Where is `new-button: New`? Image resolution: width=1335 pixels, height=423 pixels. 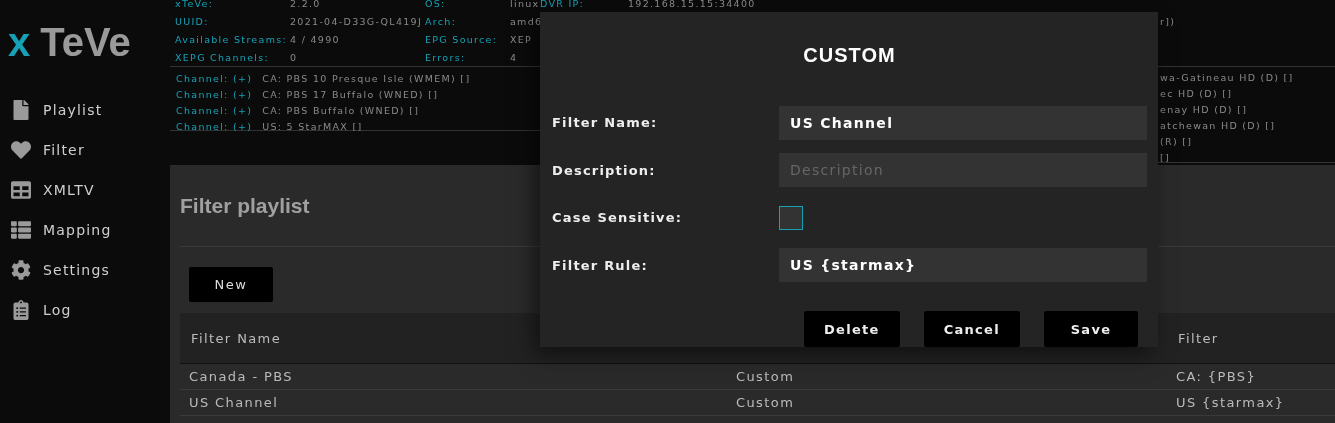 new-button: New is located at coordinates (231, 284).